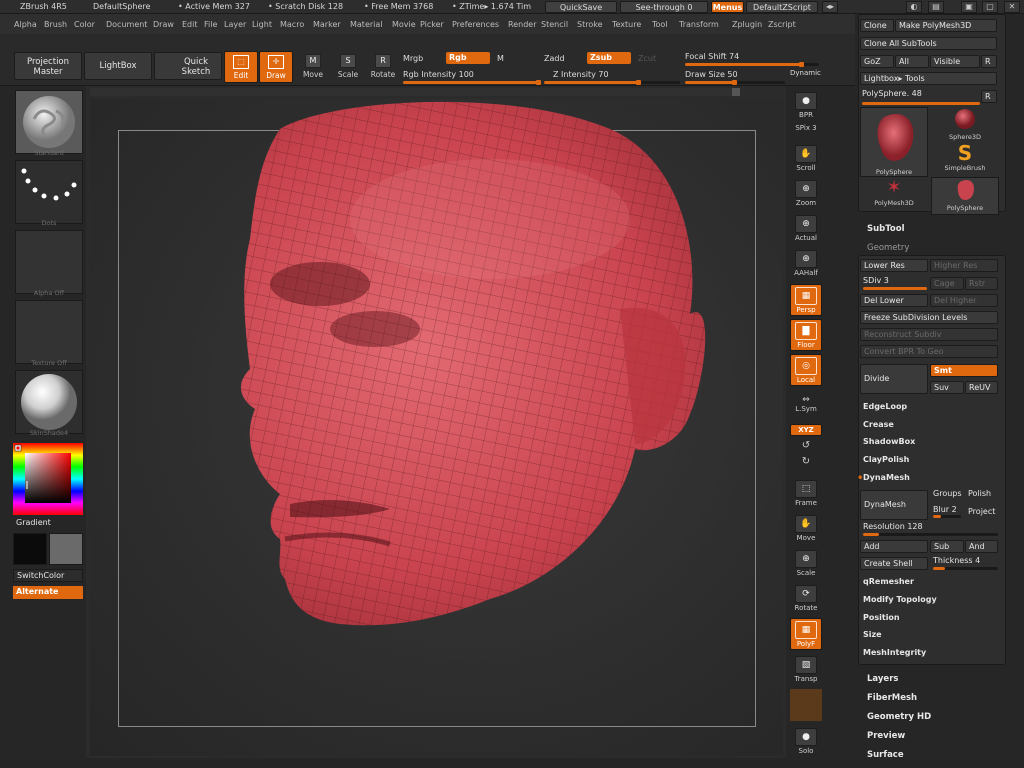  I want to click on lsym-button: ⇔ L.Sym, so click(806, 407).